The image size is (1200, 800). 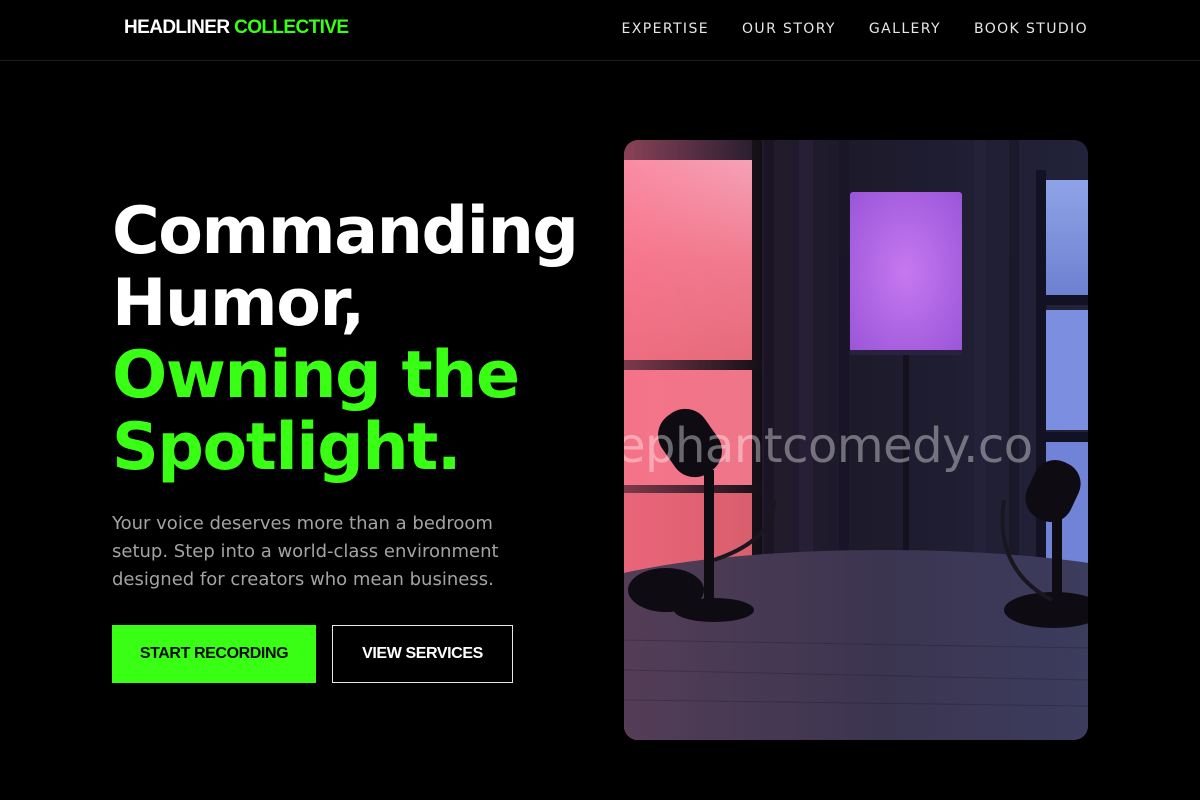 What do you see at coordinates (214, 654) in the screenshot?
I see `start-recording-button: START RECORDING` at bounding box center [214, 654].